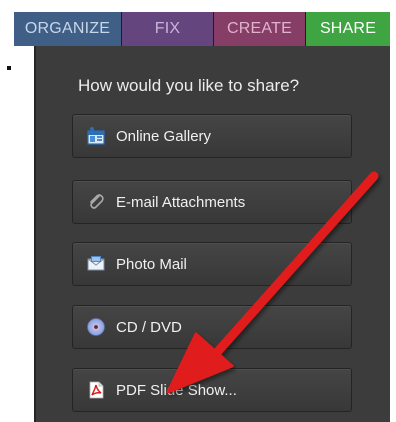 Image resolution: width=396 pixels, height=422 pixels. What do you see at coordinates (96, 264) in the screenshot?
I see `envelope-icon` at bounding box center [96, 264].